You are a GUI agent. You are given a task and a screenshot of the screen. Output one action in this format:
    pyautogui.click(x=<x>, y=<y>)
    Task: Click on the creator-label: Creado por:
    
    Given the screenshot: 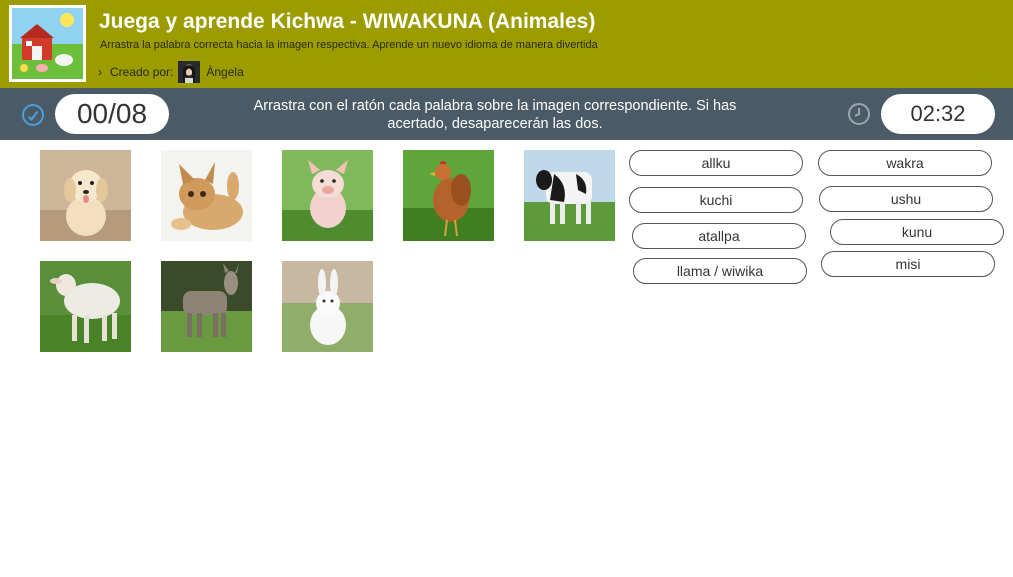 What is the action you would take?
    pyautogui.click(x=142, y=72)
    